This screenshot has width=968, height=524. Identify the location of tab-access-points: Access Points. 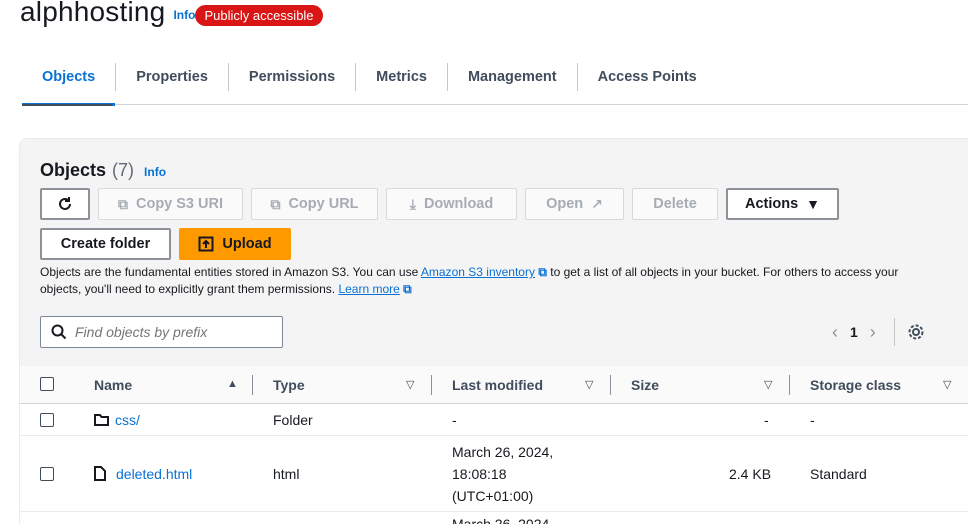
(647, 77).